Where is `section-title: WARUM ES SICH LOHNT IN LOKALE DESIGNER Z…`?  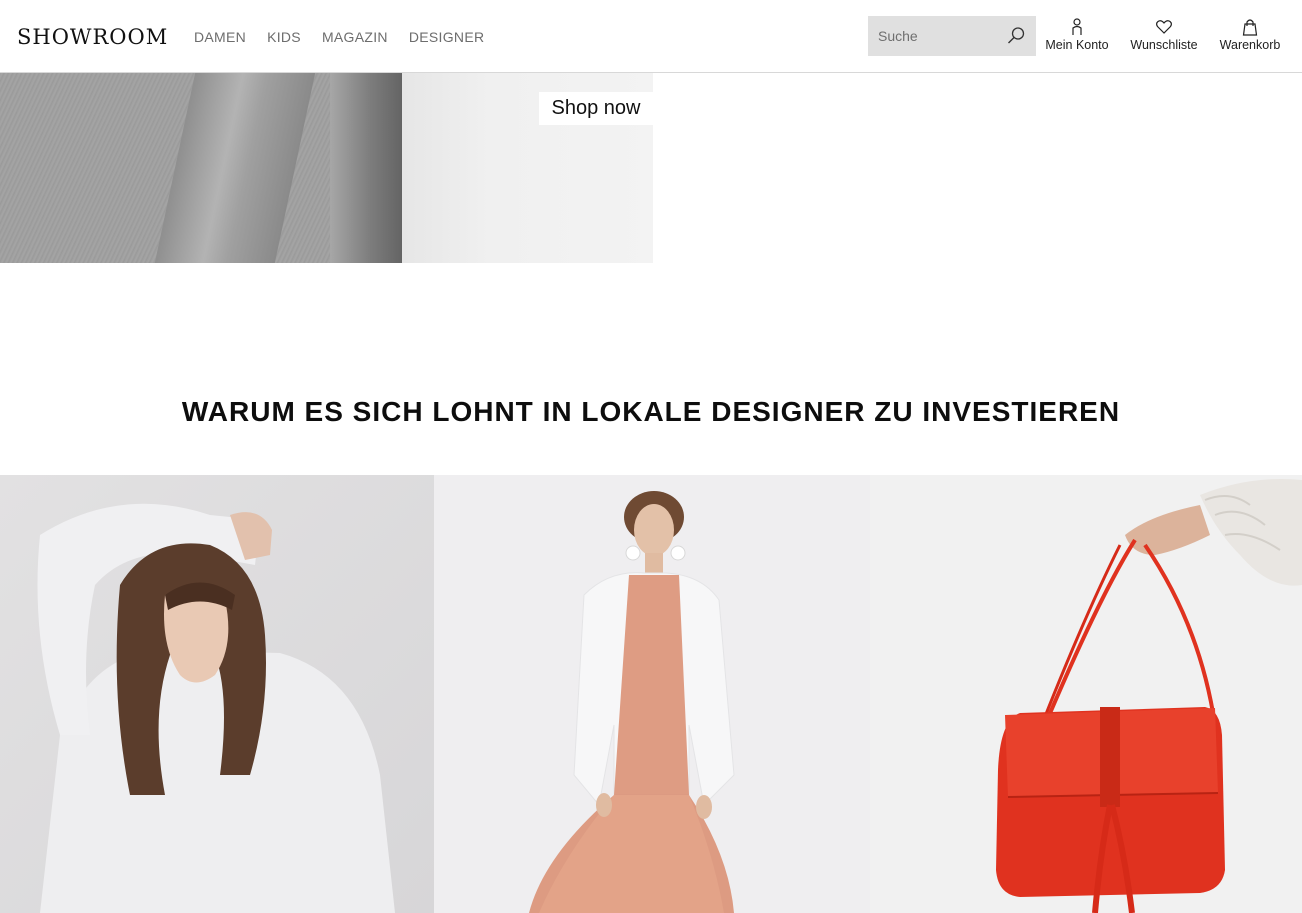 section-title: WARUM ES SICH LOHNT IN LOKALE DESIGNER Z… is located at coordinates (651, 411).